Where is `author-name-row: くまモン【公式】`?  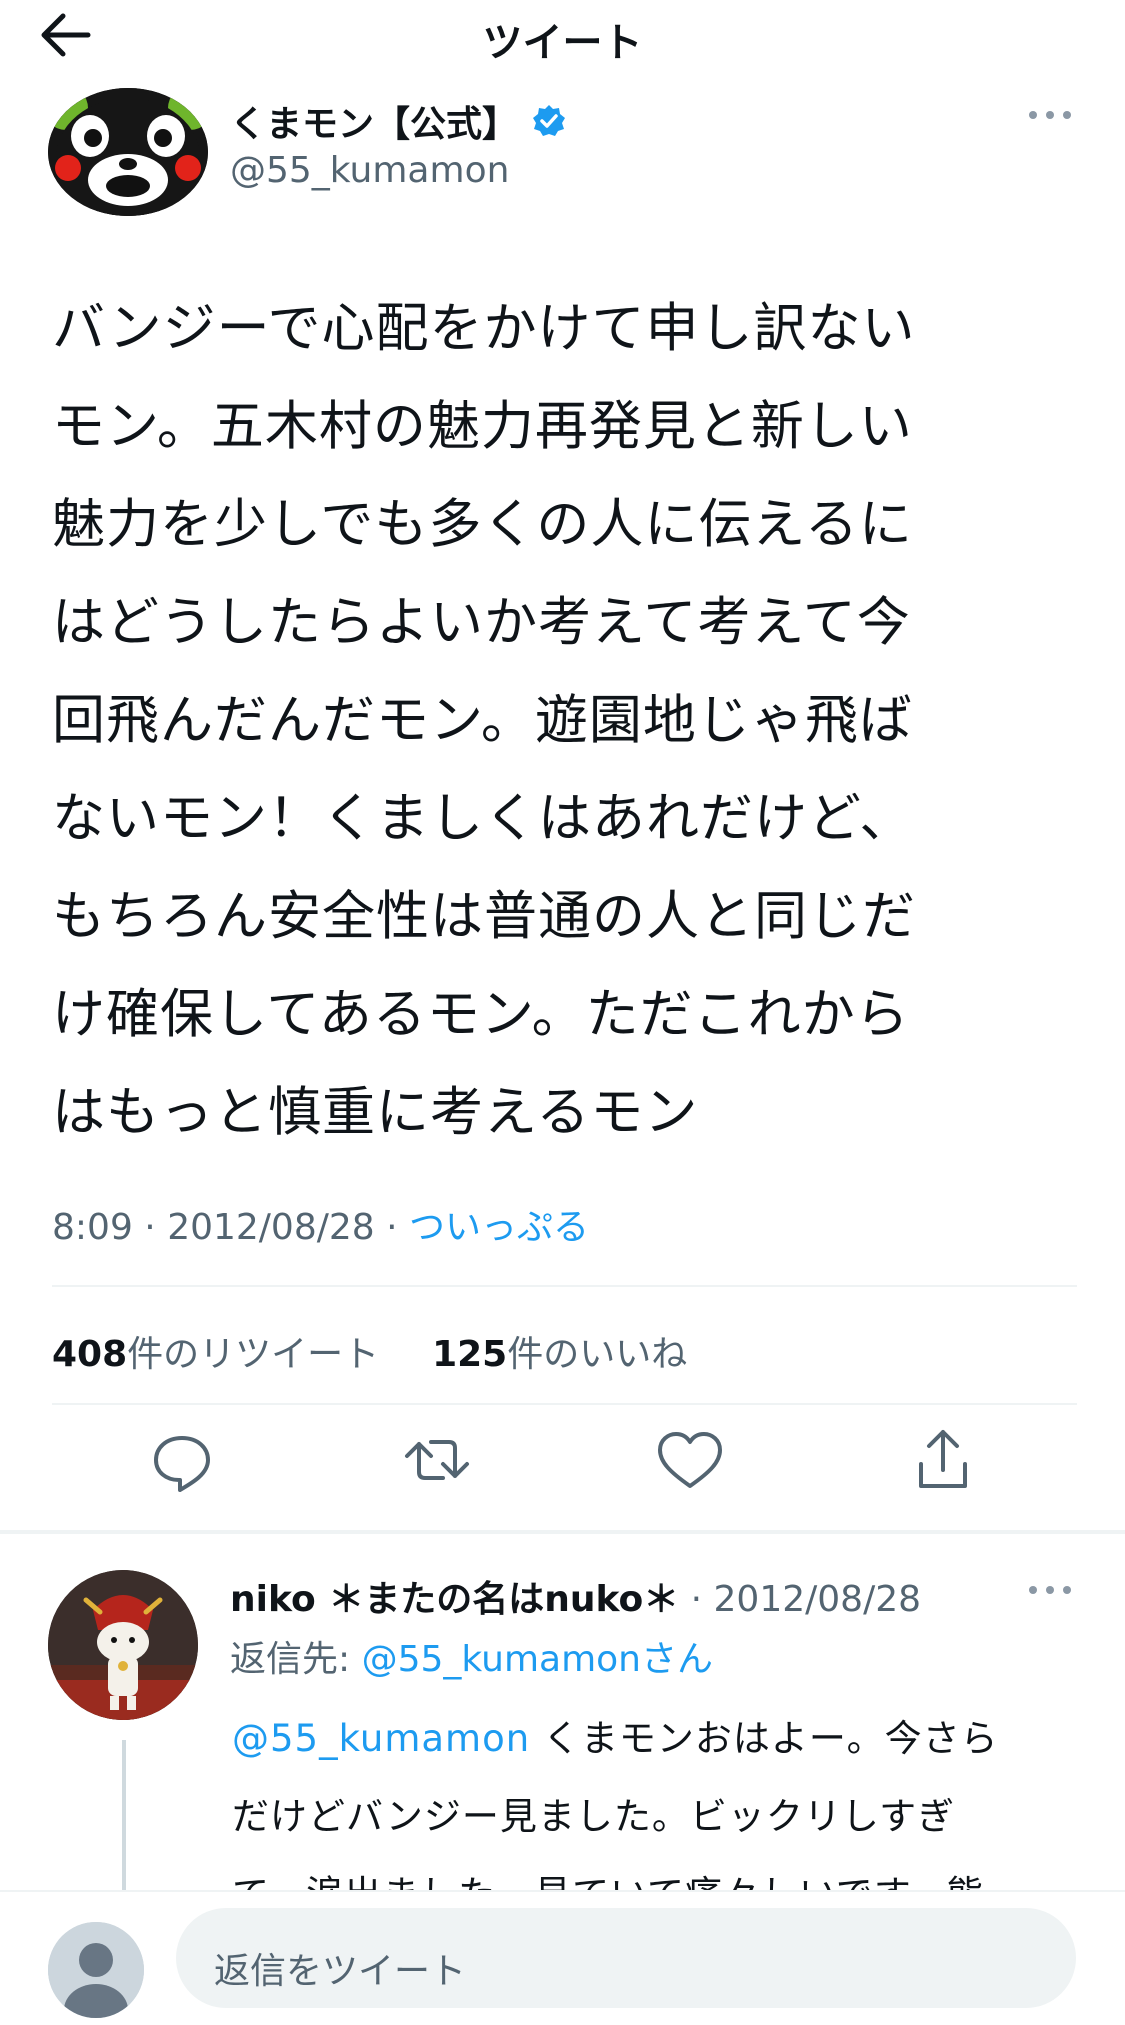
author-name-row: くまモン【公式】 is located at coordinates (398, 121).